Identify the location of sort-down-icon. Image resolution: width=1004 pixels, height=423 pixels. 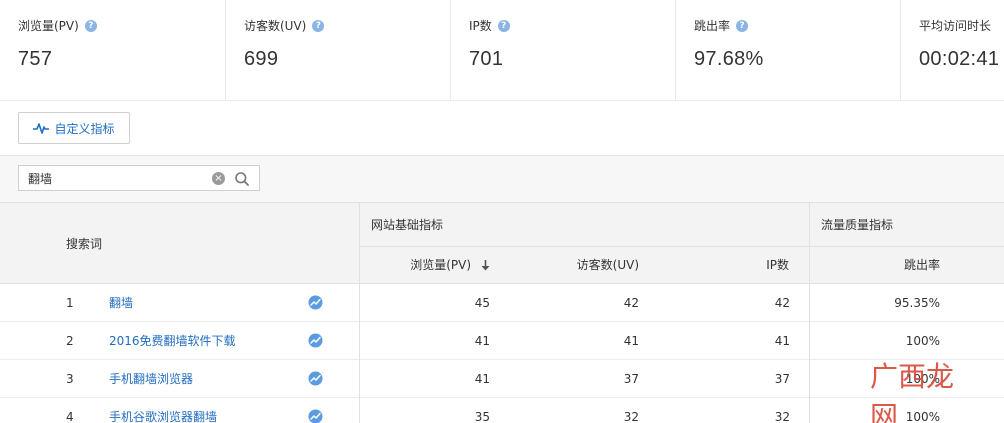
(485, 265).